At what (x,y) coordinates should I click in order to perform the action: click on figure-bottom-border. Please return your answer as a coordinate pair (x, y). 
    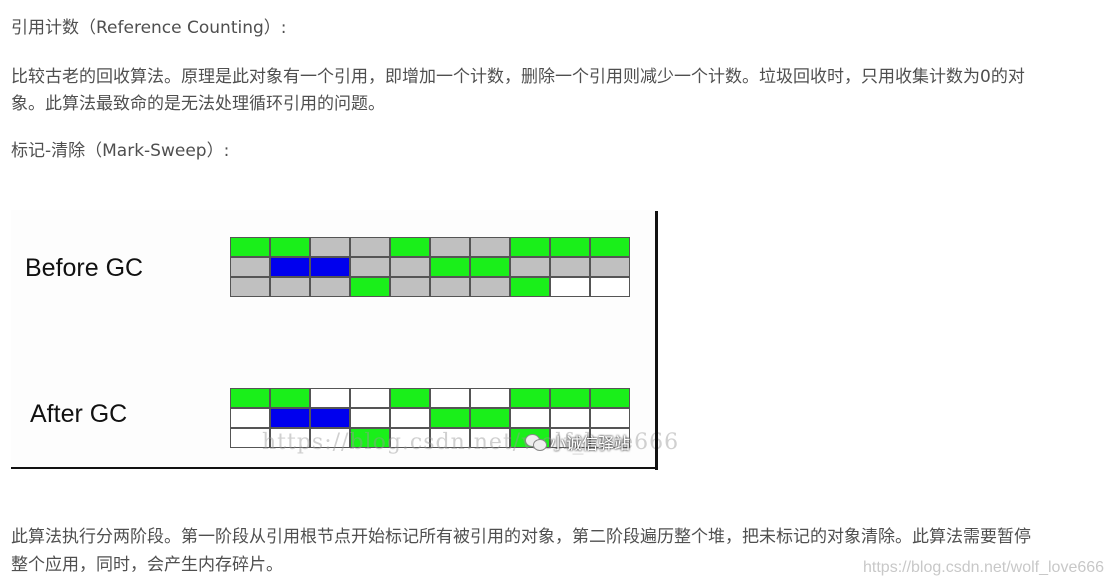
    Looking at the image, I should click on (334, 468).